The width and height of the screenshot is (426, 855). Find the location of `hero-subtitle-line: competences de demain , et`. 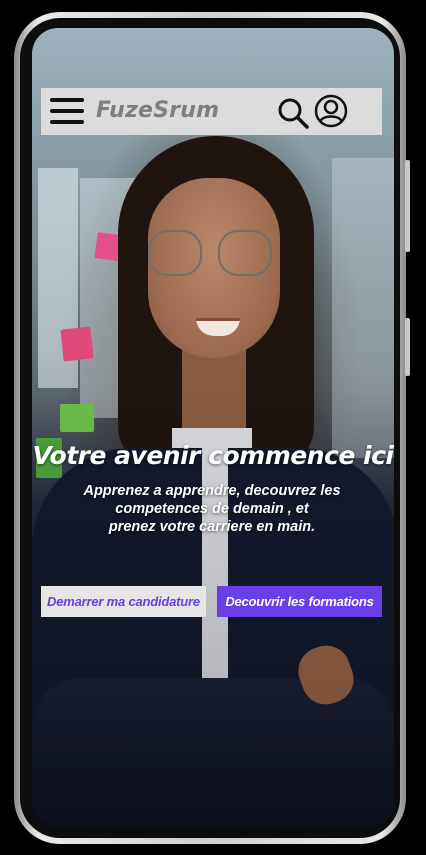

hero-subtitle-line: competences de demain , et is located at coordinates (212, 509).